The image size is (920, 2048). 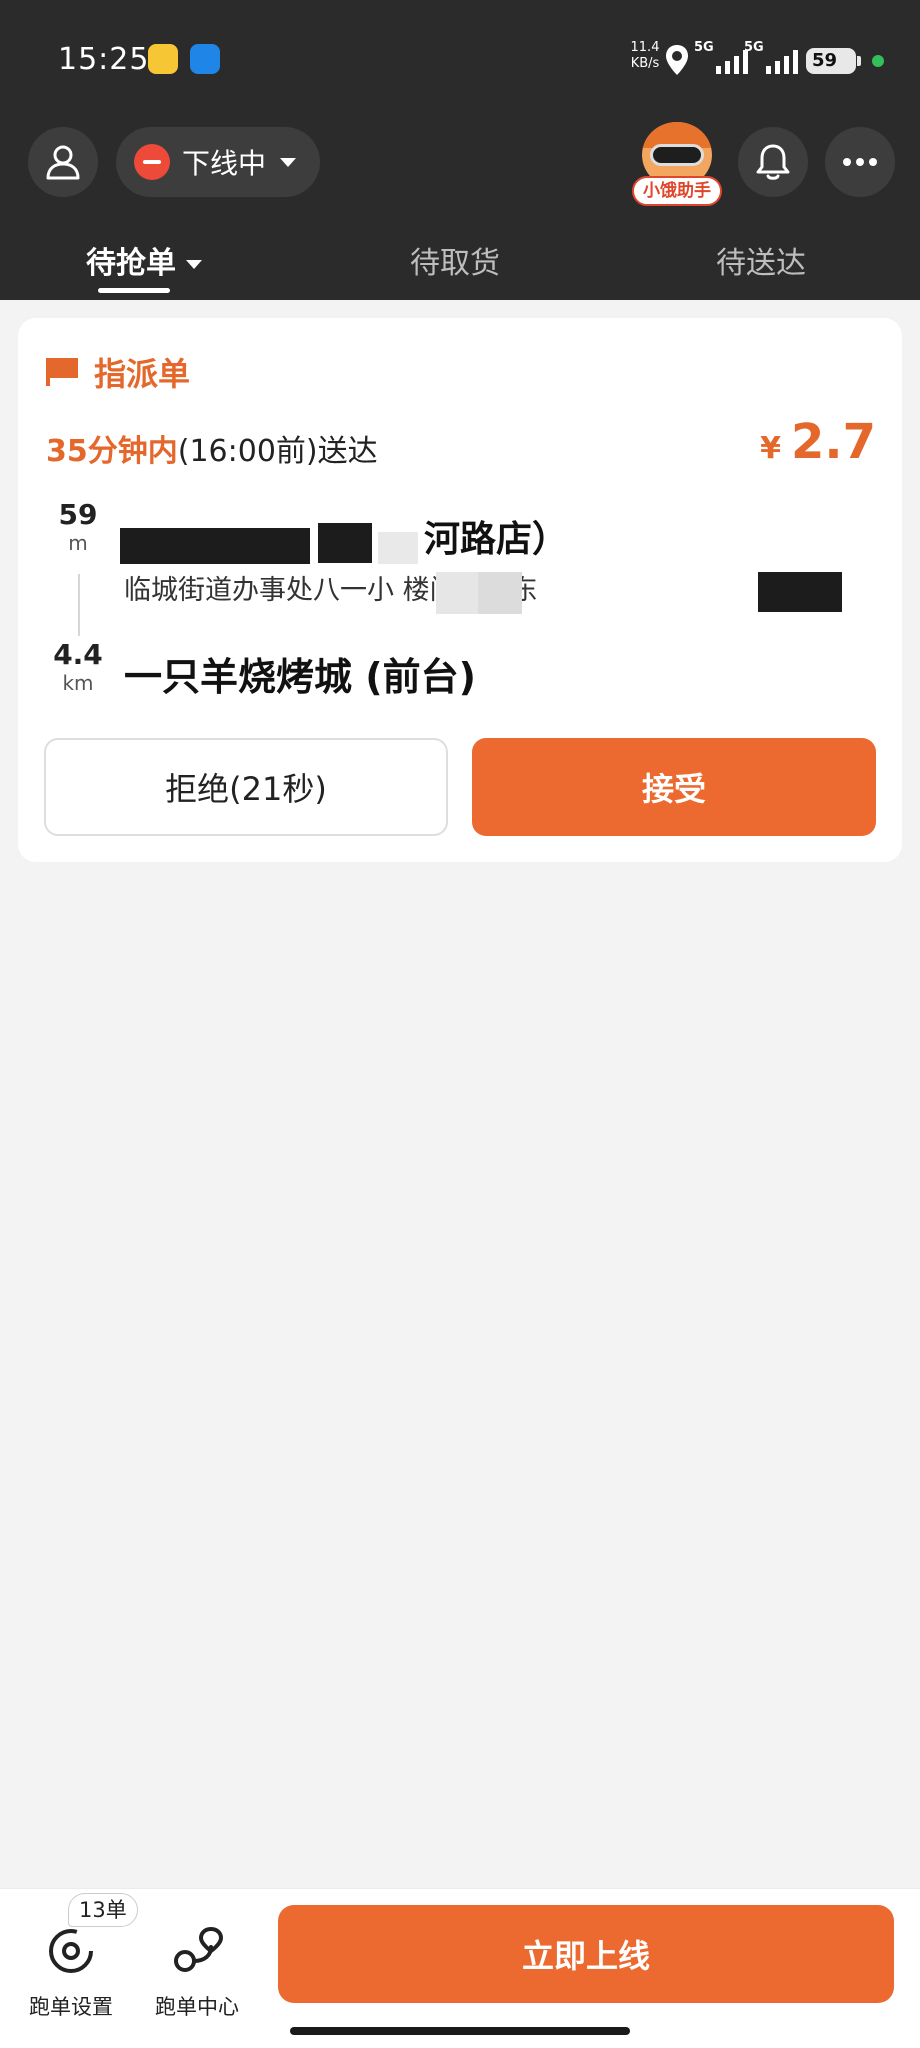 I want to click on signal-bars-icon, so click(x=782, y=62).